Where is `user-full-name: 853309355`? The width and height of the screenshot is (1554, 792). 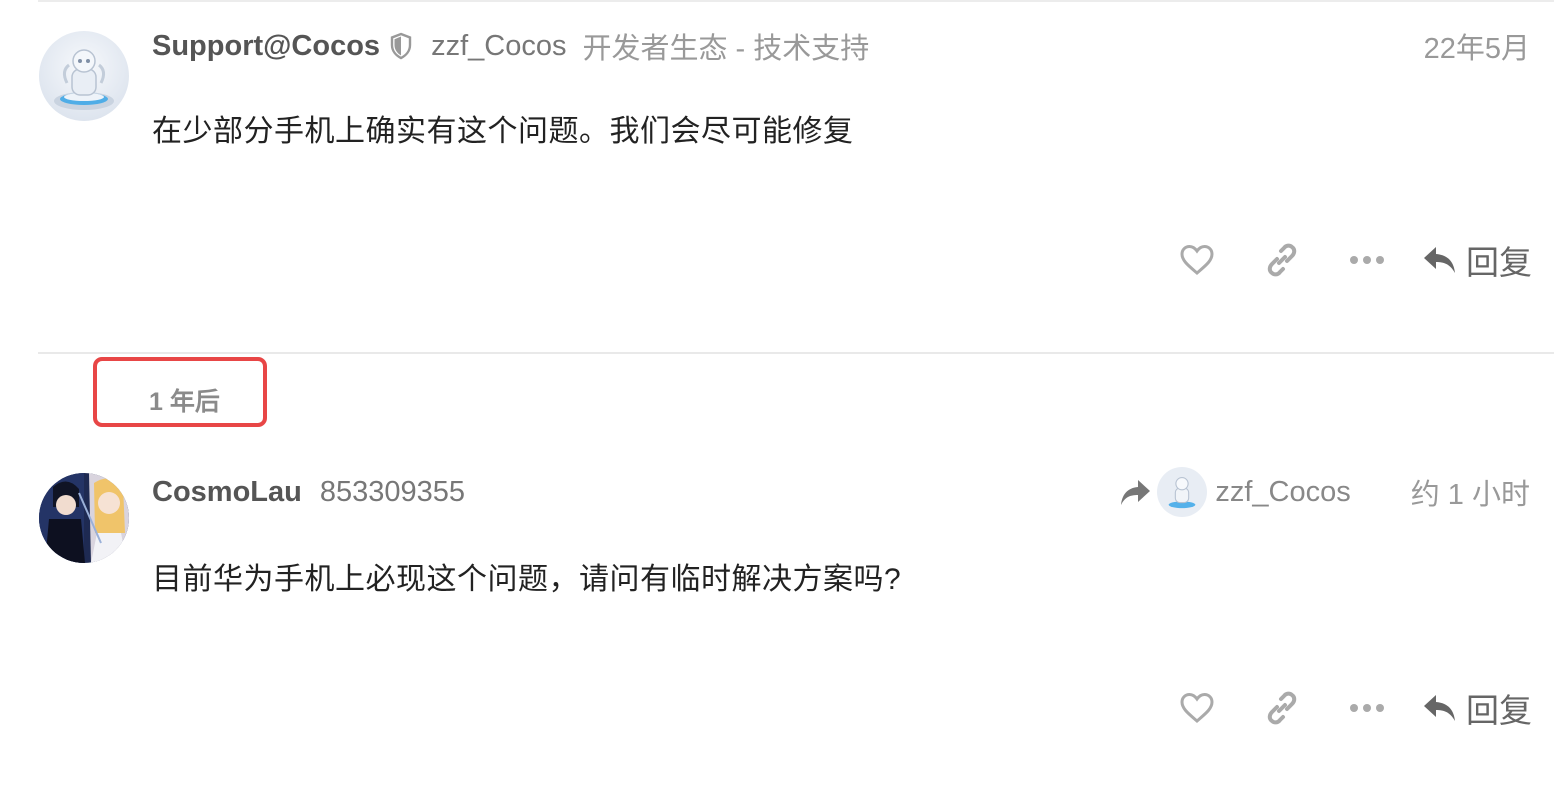
user-full-name: 853309355 is located at coordinates (392, 492).